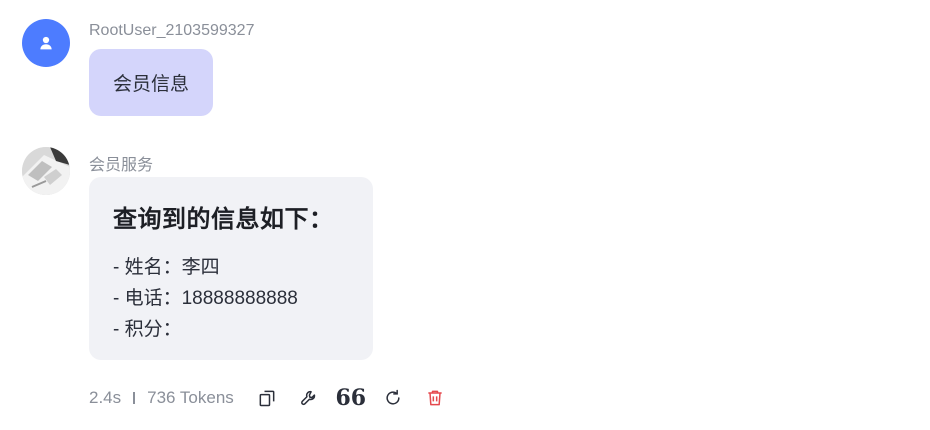 The height and width of the screenshot is (430, 930). I want to click on response-duration: 2.4s, so click(105, 397).